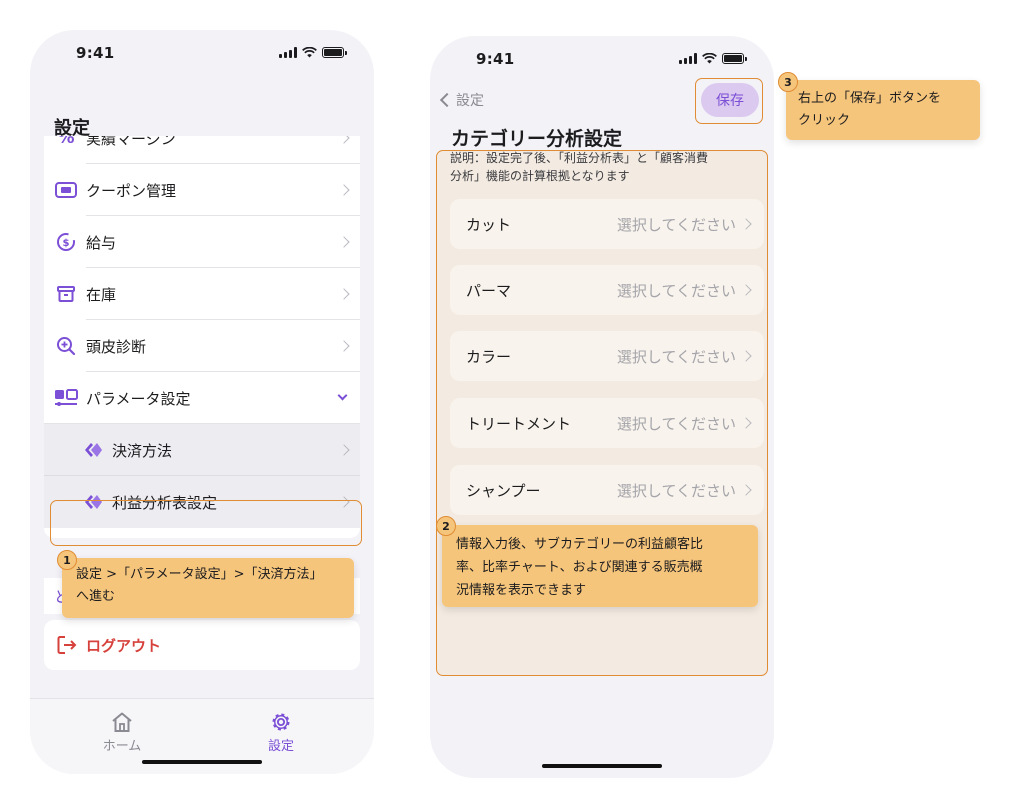 Image resolution: width=1024 pixels, height=808 pixels. What do you see at coordinates (446, 526) in the screenshot?
I see `step-2-badge: 2` at bounding box center [446, 526].